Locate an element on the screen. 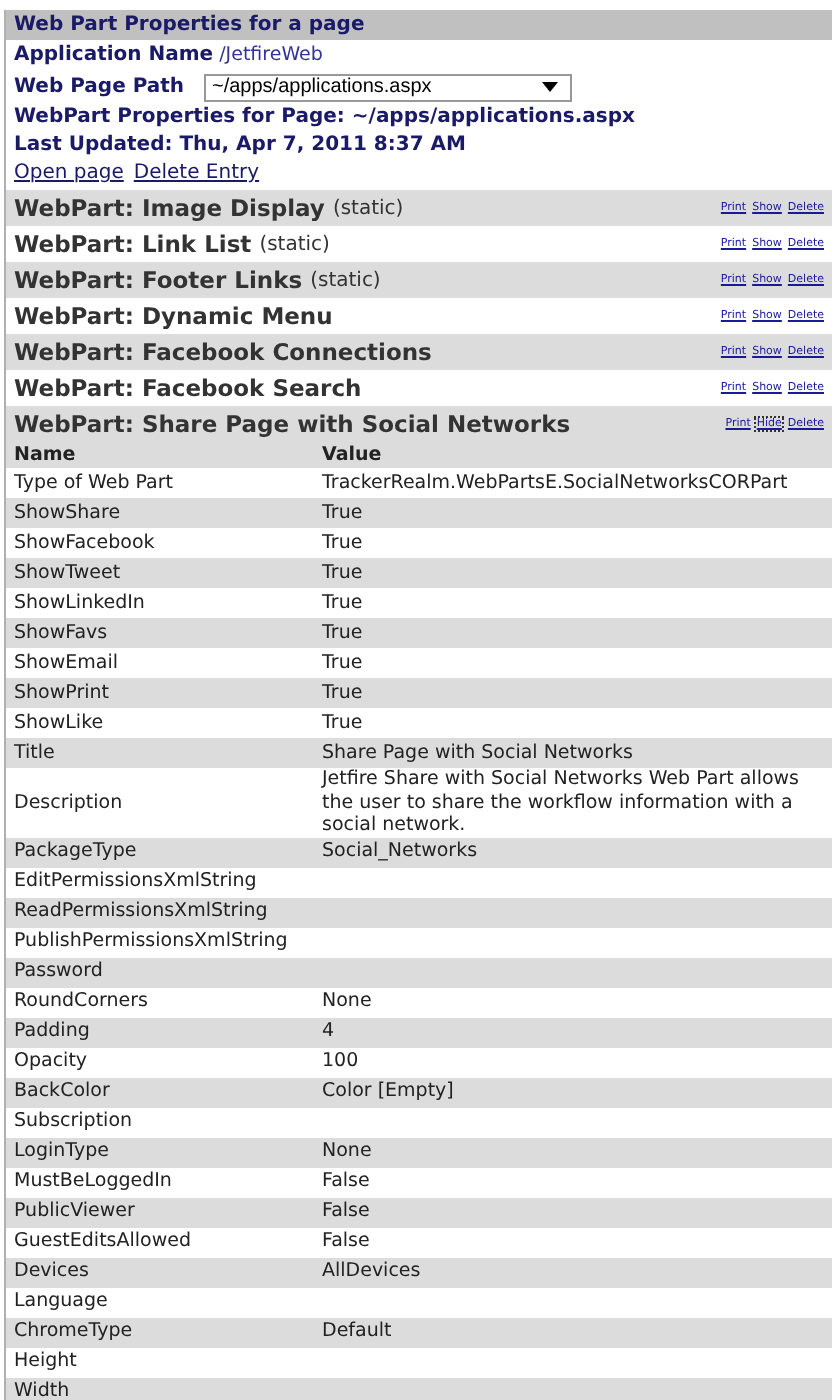  property-name: ShowFavs is located at coordinates (61, 632).